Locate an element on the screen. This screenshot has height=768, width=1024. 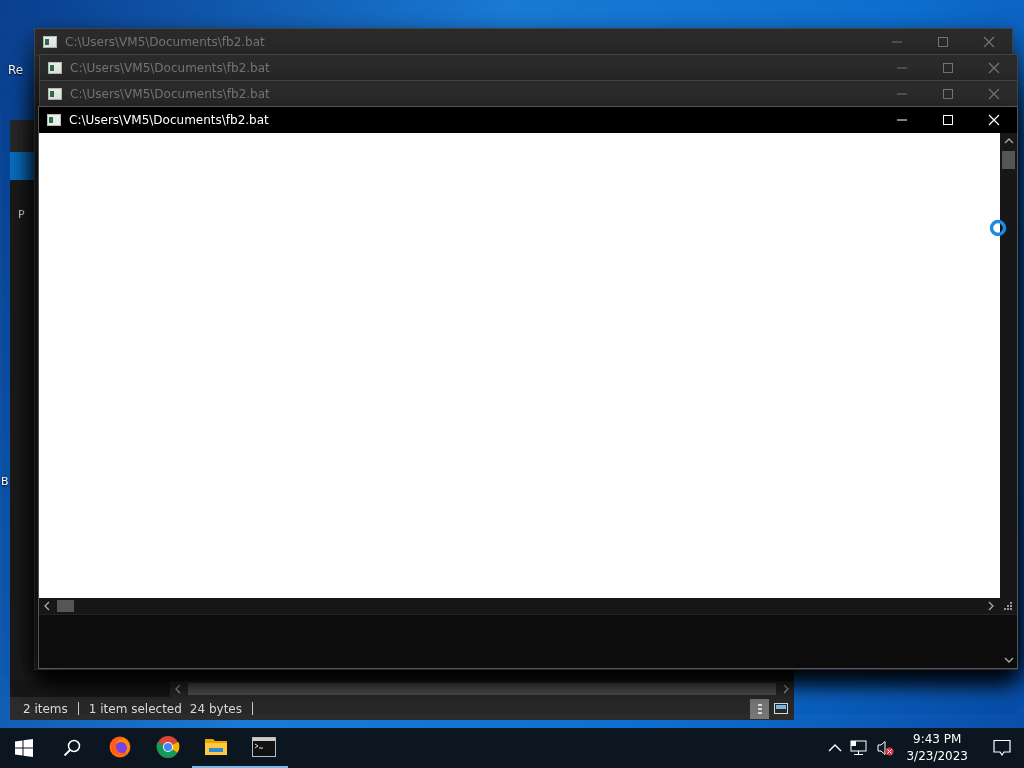
windows-logo-icon is located at coordinates (24, 748).